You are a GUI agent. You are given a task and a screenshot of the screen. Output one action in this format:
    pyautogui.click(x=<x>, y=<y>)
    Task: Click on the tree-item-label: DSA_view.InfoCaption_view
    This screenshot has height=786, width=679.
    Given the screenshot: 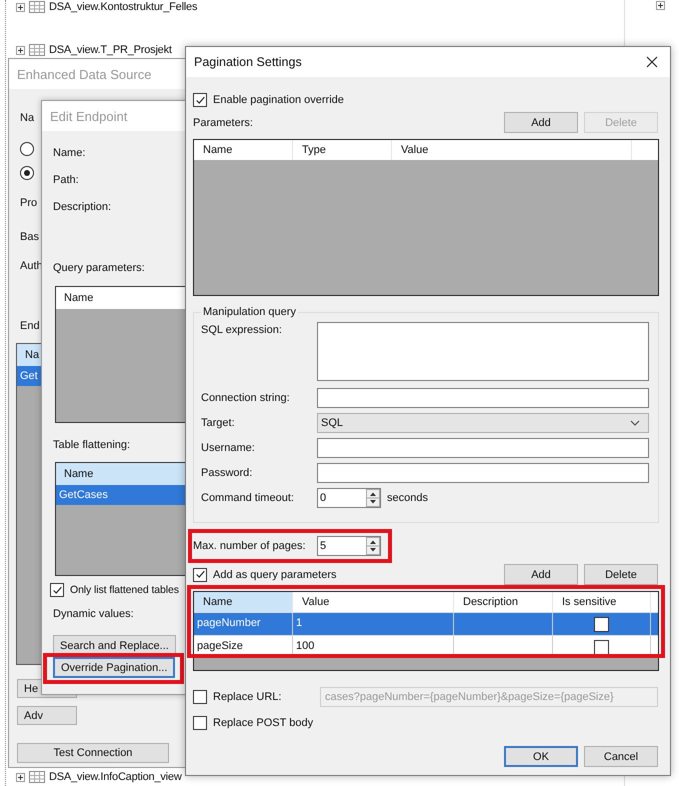 What is the action you would take?
    pyautogui.click(x=115, y=777)
    